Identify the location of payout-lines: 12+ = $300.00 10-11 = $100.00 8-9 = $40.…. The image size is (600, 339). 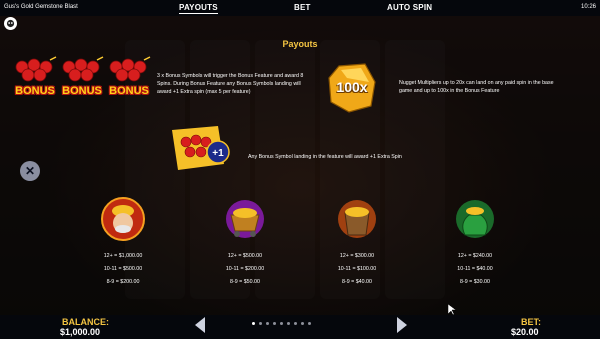
(357, 269).